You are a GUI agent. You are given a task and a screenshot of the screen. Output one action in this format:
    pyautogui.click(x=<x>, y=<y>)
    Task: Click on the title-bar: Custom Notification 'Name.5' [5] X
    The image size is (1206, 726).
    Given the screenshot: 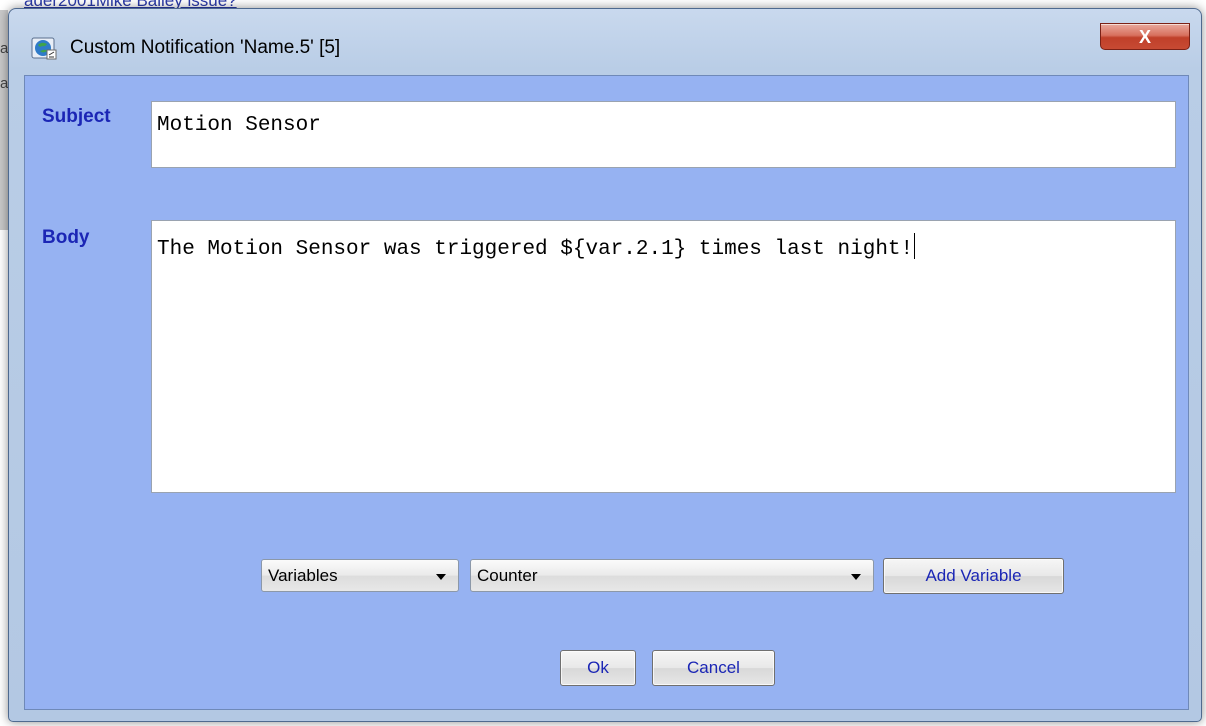 What is the action you would take?
    pyautogui.click(x=605, y=39)
    